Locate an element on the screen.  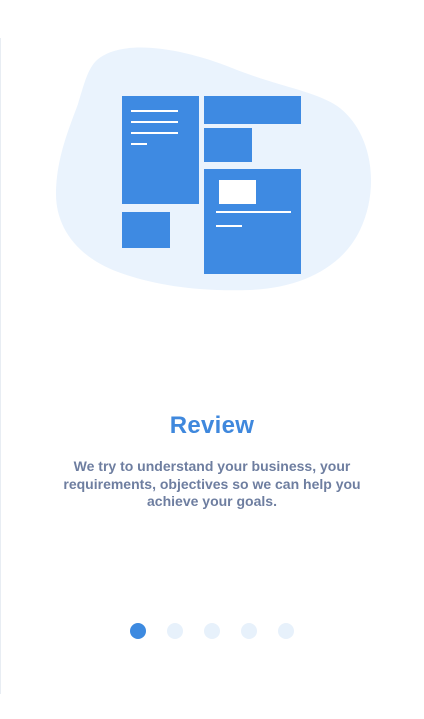
pagination-dots is located at coordinates (212, 631).